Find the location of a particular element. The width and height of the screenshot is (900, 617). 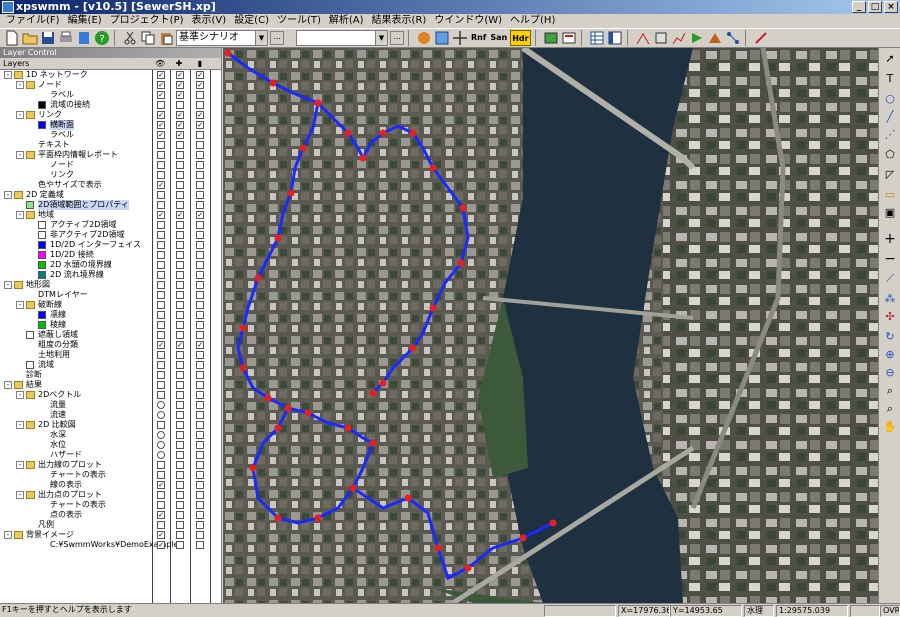

layer-row: 水位 is located at coordinates (111, 445).